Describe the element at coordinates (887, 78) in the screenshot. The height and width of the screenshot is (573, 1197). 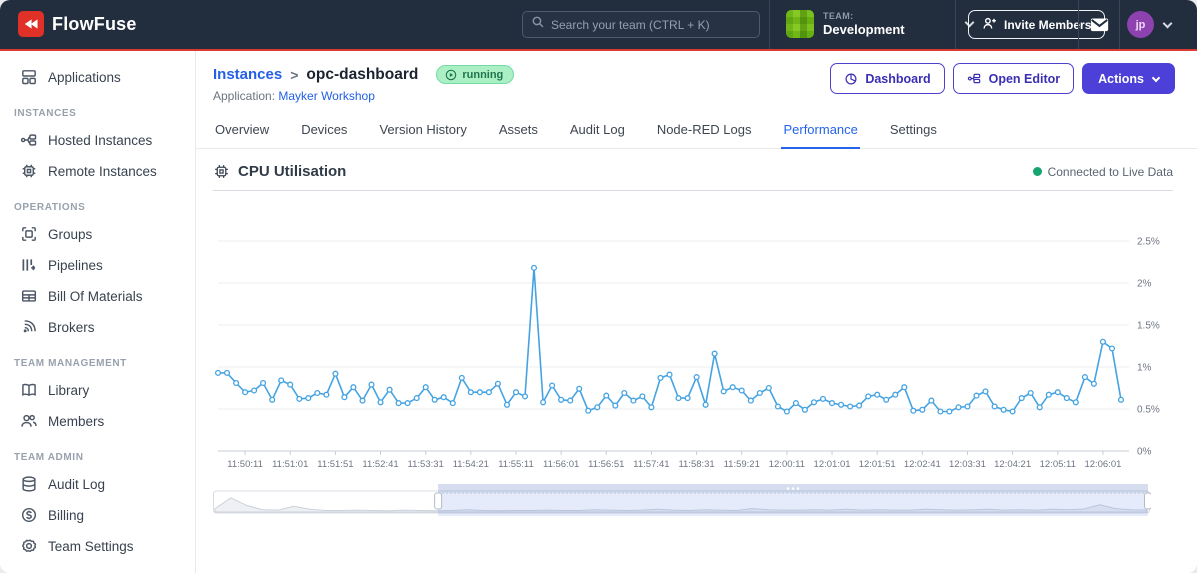
I see `dashboard-button: Dashboard` at that location.